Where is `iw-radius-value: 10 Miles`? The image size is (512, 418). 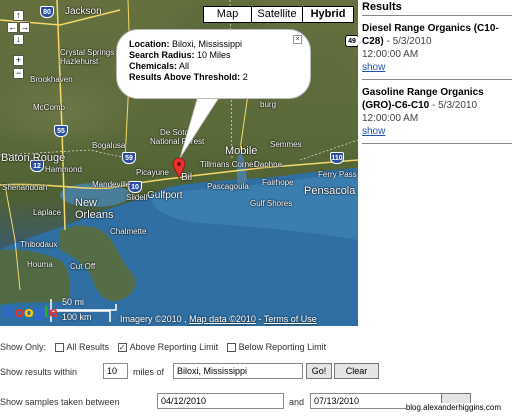
iw-radius-value: 10 Miles is located at coordinates (214, 55).